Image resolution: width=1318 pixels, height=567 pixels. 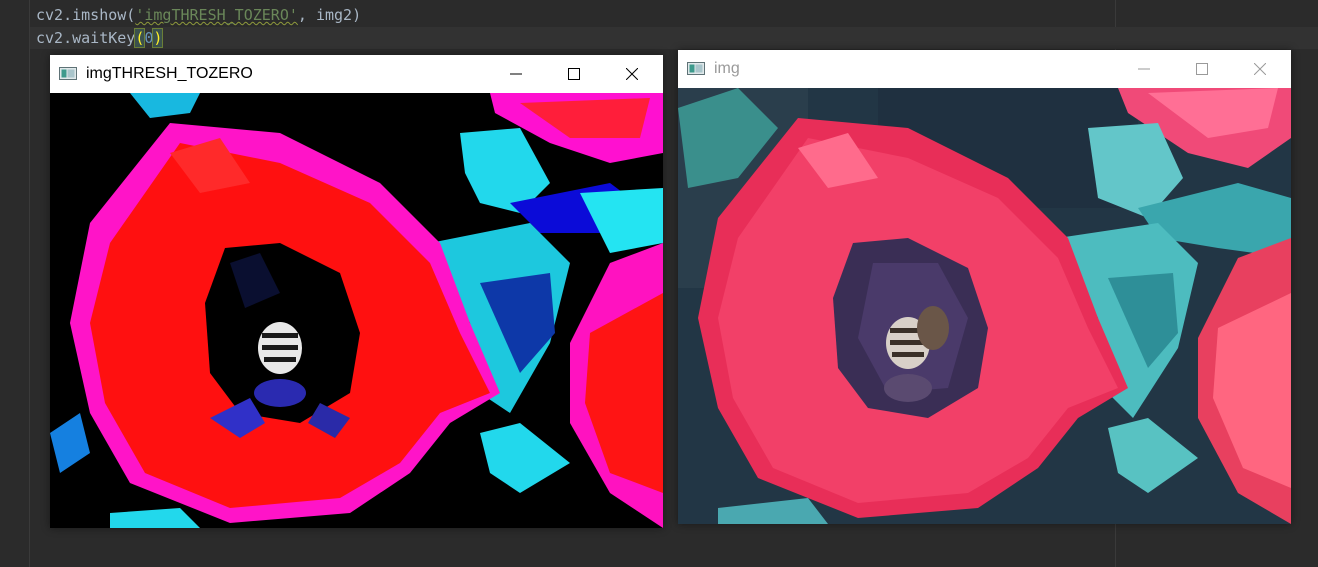 I want to click on gutter-divider, so click(x=29, y=283).